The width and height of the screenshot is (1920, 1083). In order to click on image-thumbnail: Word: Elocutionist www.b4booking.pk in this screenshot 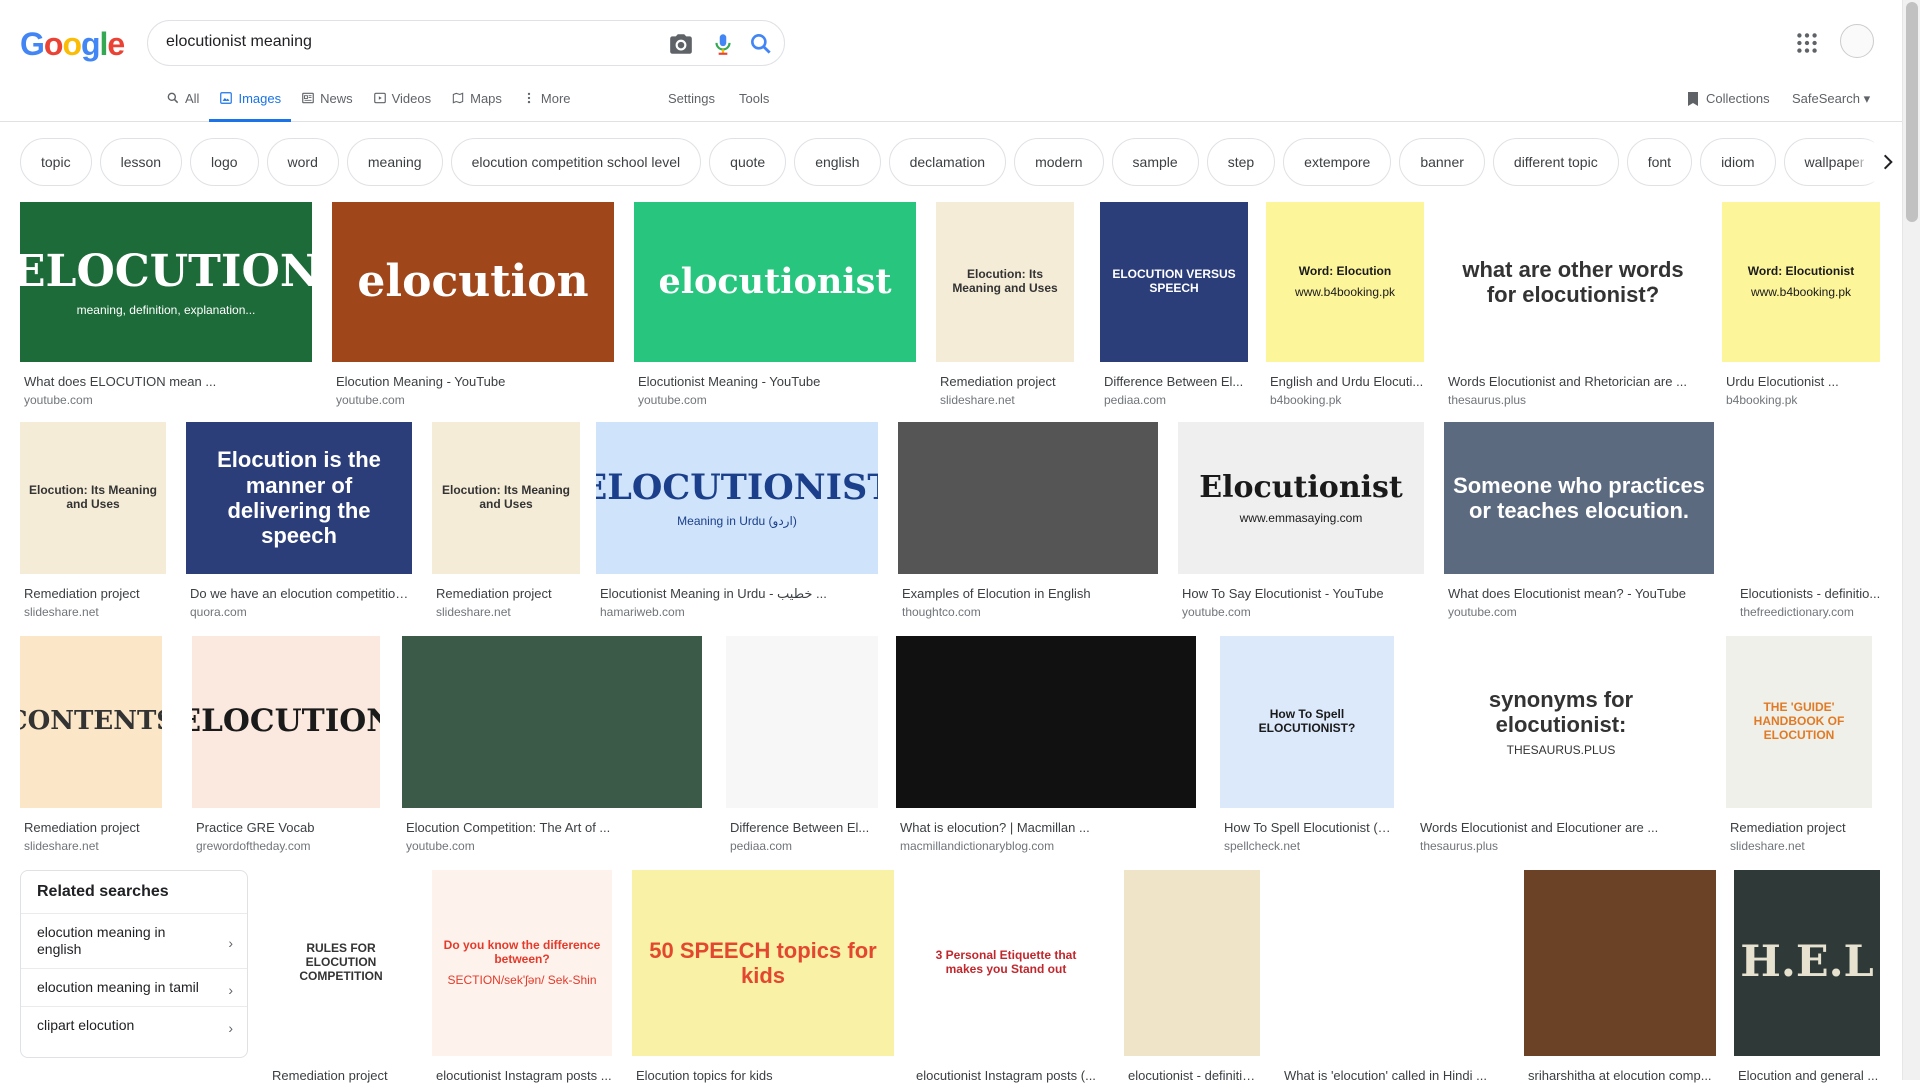, I will do `click(1801, 282)`.